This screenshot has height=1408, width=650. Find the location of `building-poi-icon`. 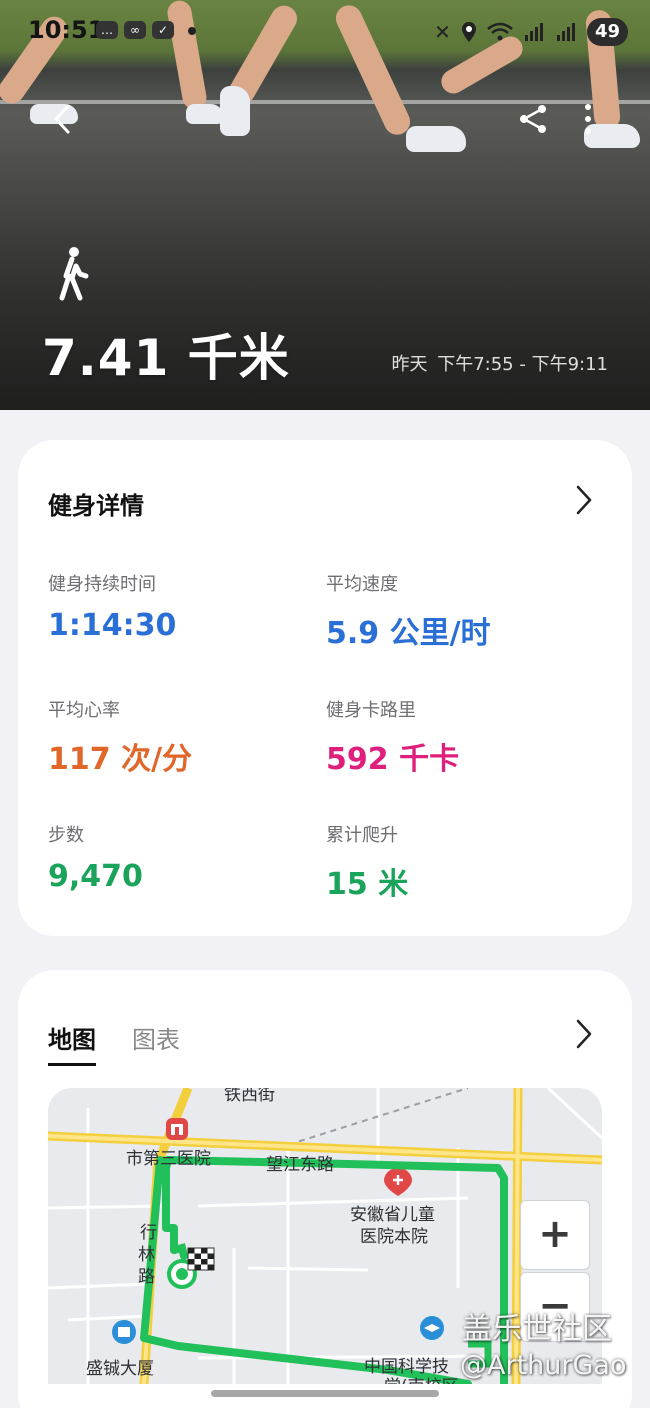

building-poi-icon is located at coordinates (124, 1332).